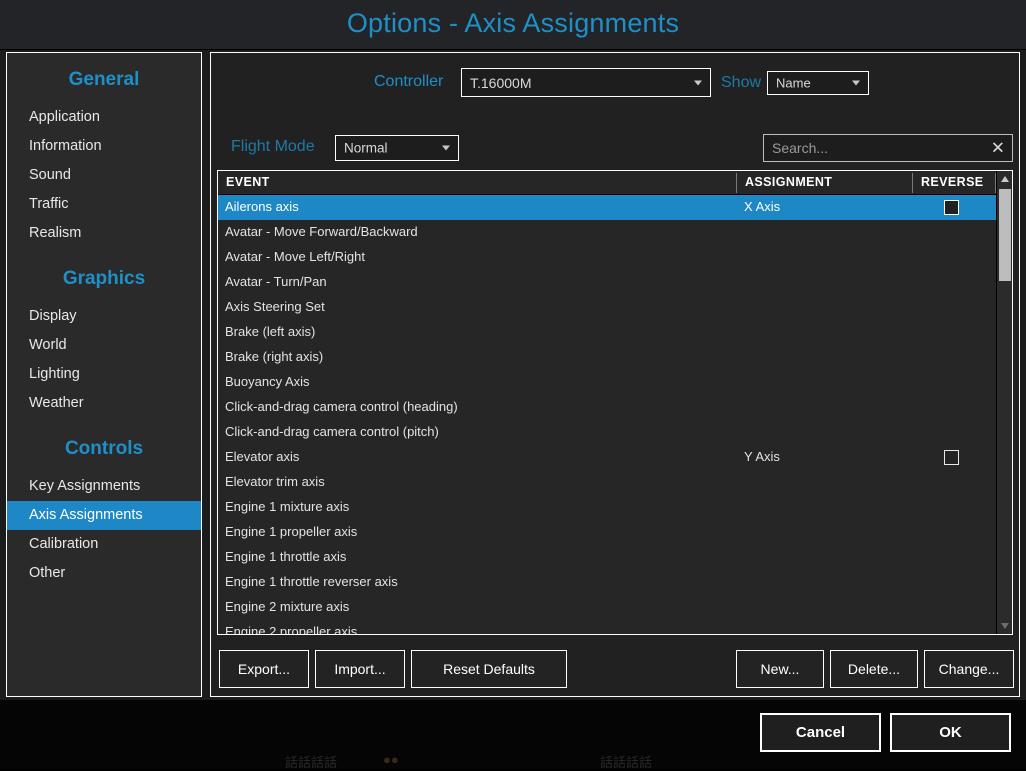  I want to click on column-header-event: EVENT, so click(248, 182).